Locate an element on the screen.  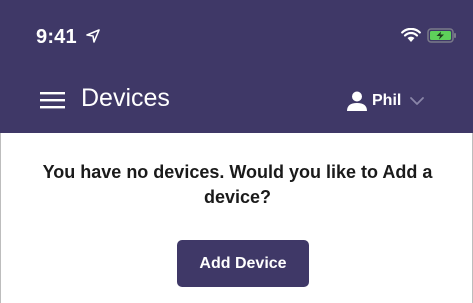
add-device-button: Add Device is located at coordinates (243, 263).